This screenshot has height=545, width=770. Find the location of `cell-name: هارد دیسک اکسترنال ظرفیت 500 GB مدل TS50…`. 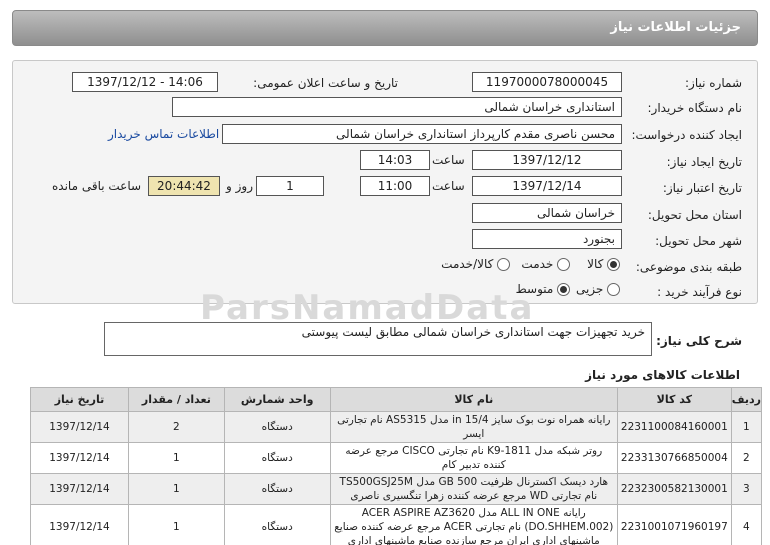

cell-name: هارد دیسک اکسترنال ظرفیت 500 GB مدل TS50… is located at coordinates (473, 489).